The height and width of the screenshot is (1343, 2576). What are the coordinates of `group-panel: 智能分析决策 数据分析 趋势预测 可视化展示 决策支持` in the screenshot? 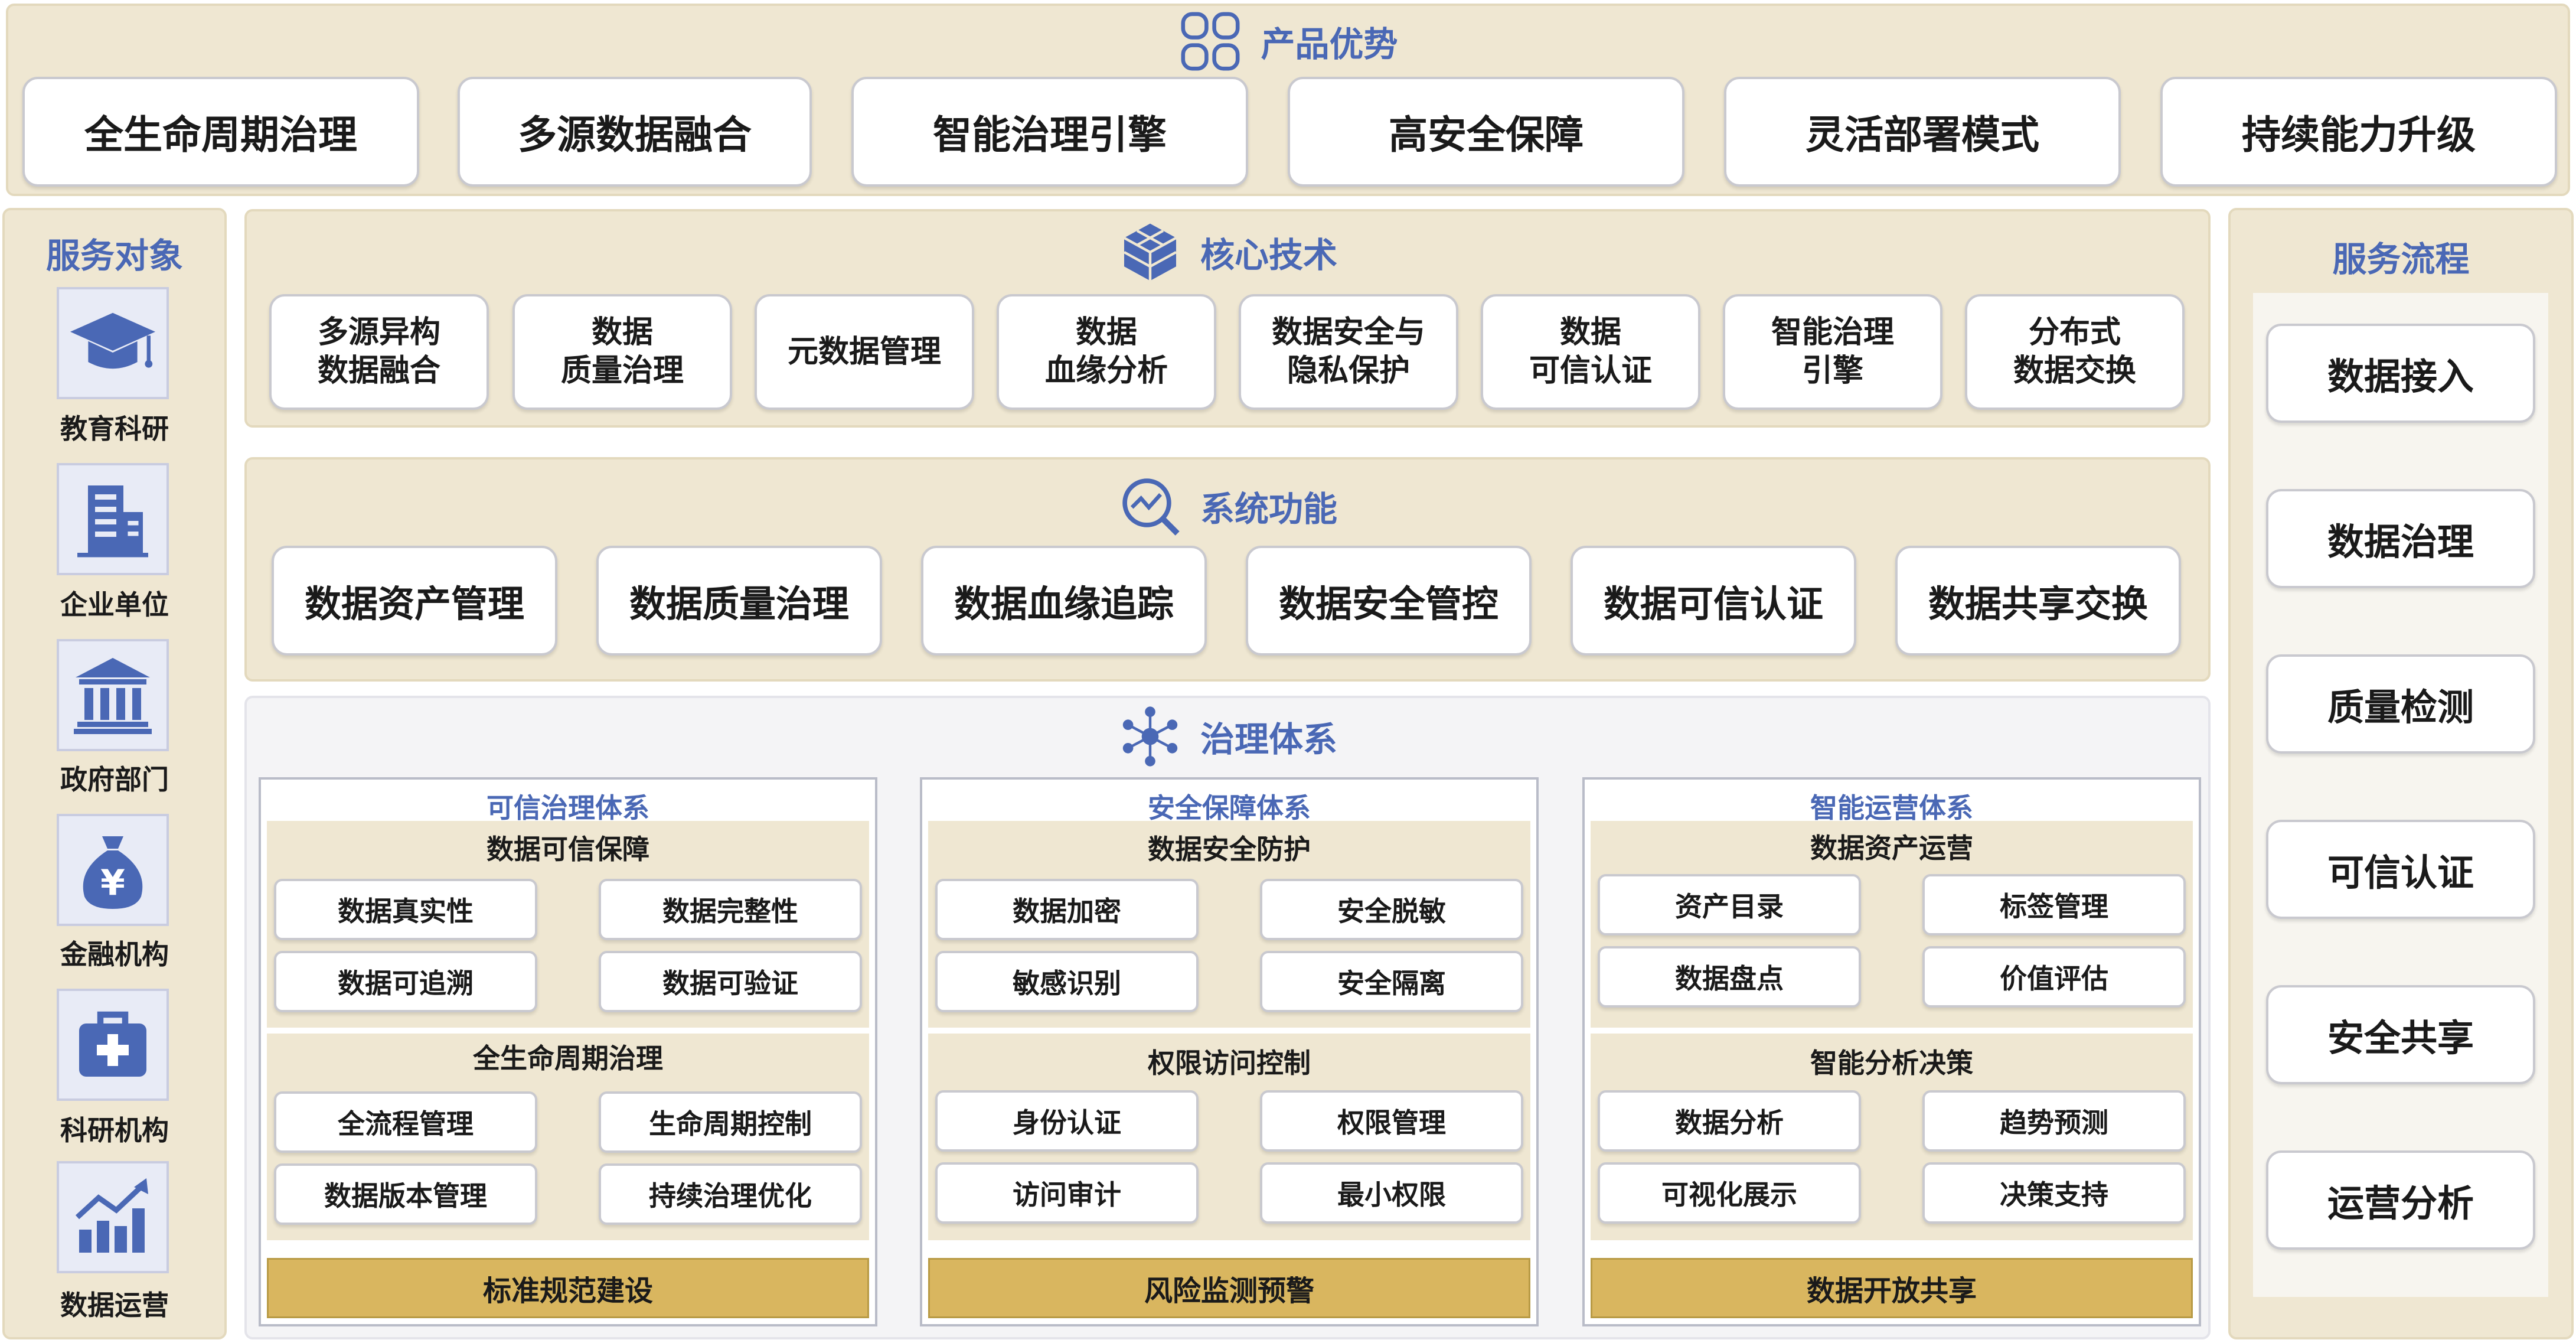 It's located at (1892, 1137).